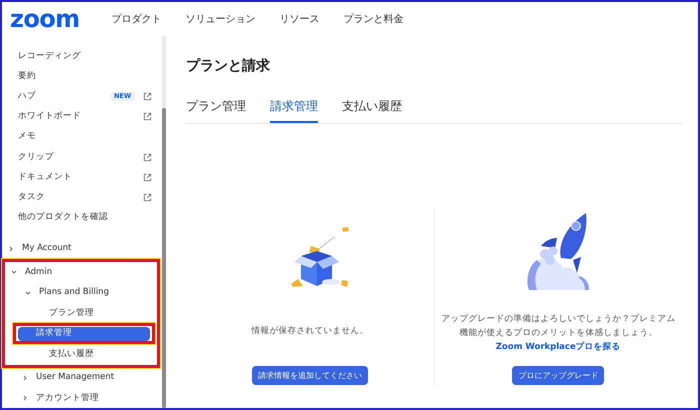 The width and height of the screenshot is (700, 410). I want to click on menu-item: プラン管理, so click(84, 313).